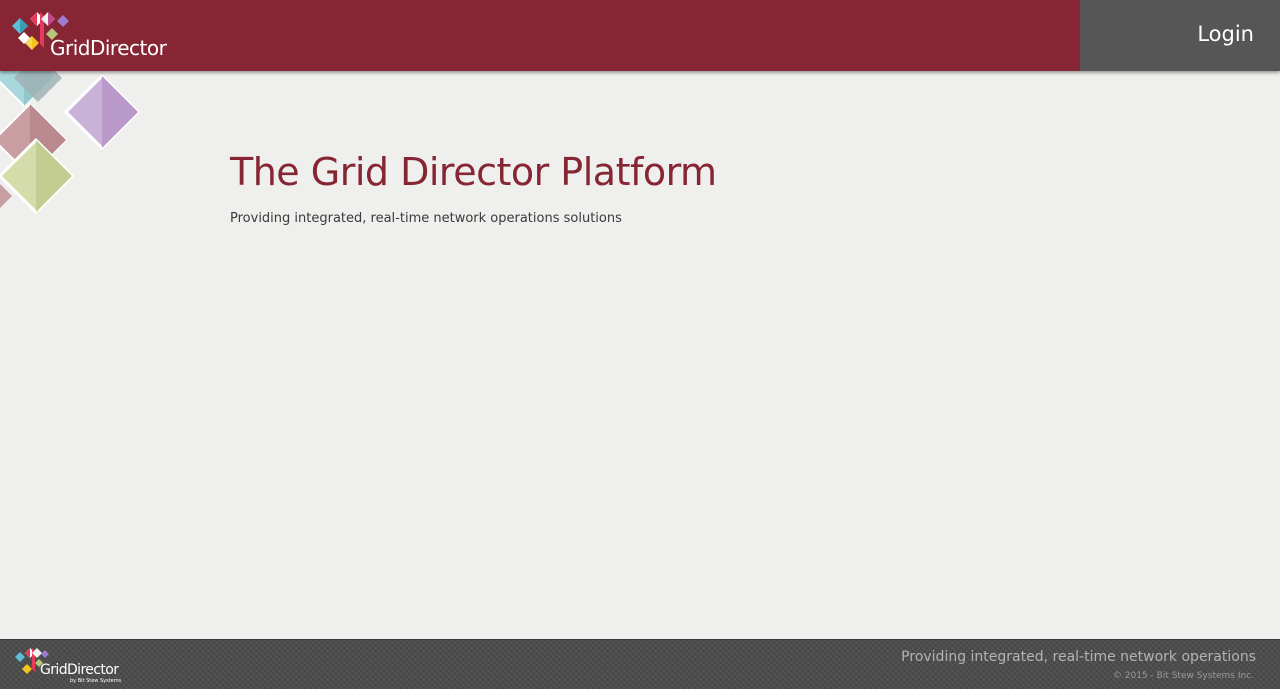 The image size is (1280, 689). What do you see at coordinates (473, 172) in the screenshot?
I see `page-title: The Grid Director Platform` at bounding box center [473, 172].